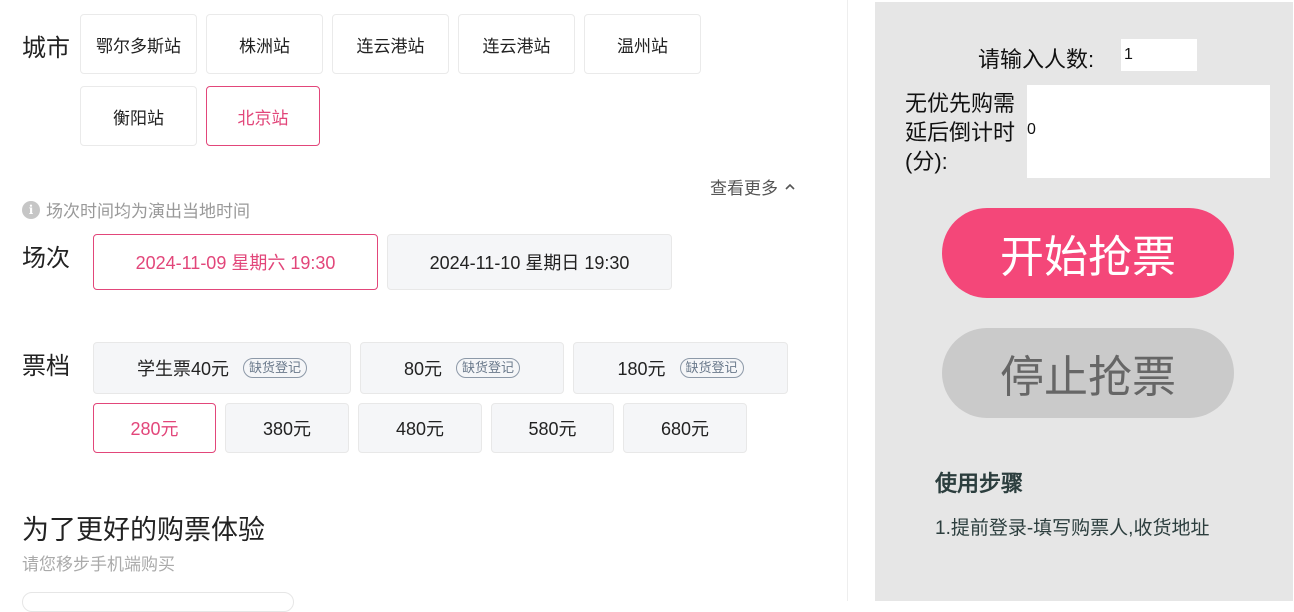 The width and height of the screenshot is (1294, 612). Describe the element at coordinates (847, 300) in the screenshot. I see `vertical-divider` at that location.